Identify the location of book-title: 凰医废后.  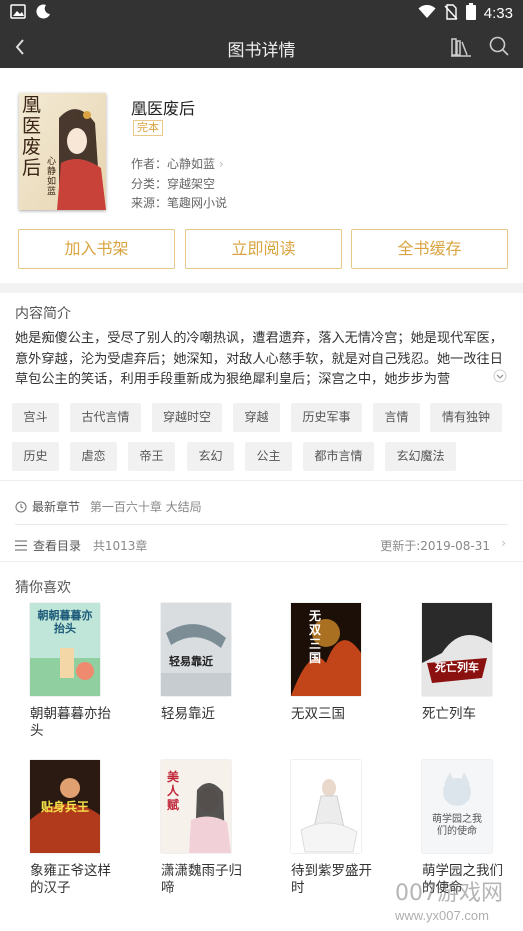
(163, 108).